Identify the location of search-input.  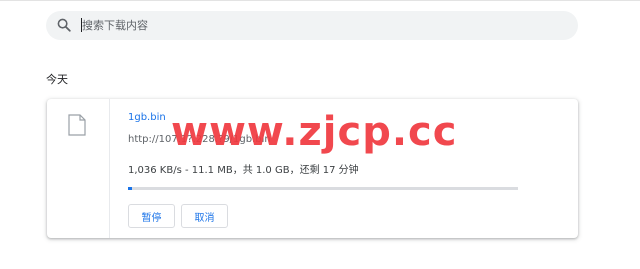
(312, 25).